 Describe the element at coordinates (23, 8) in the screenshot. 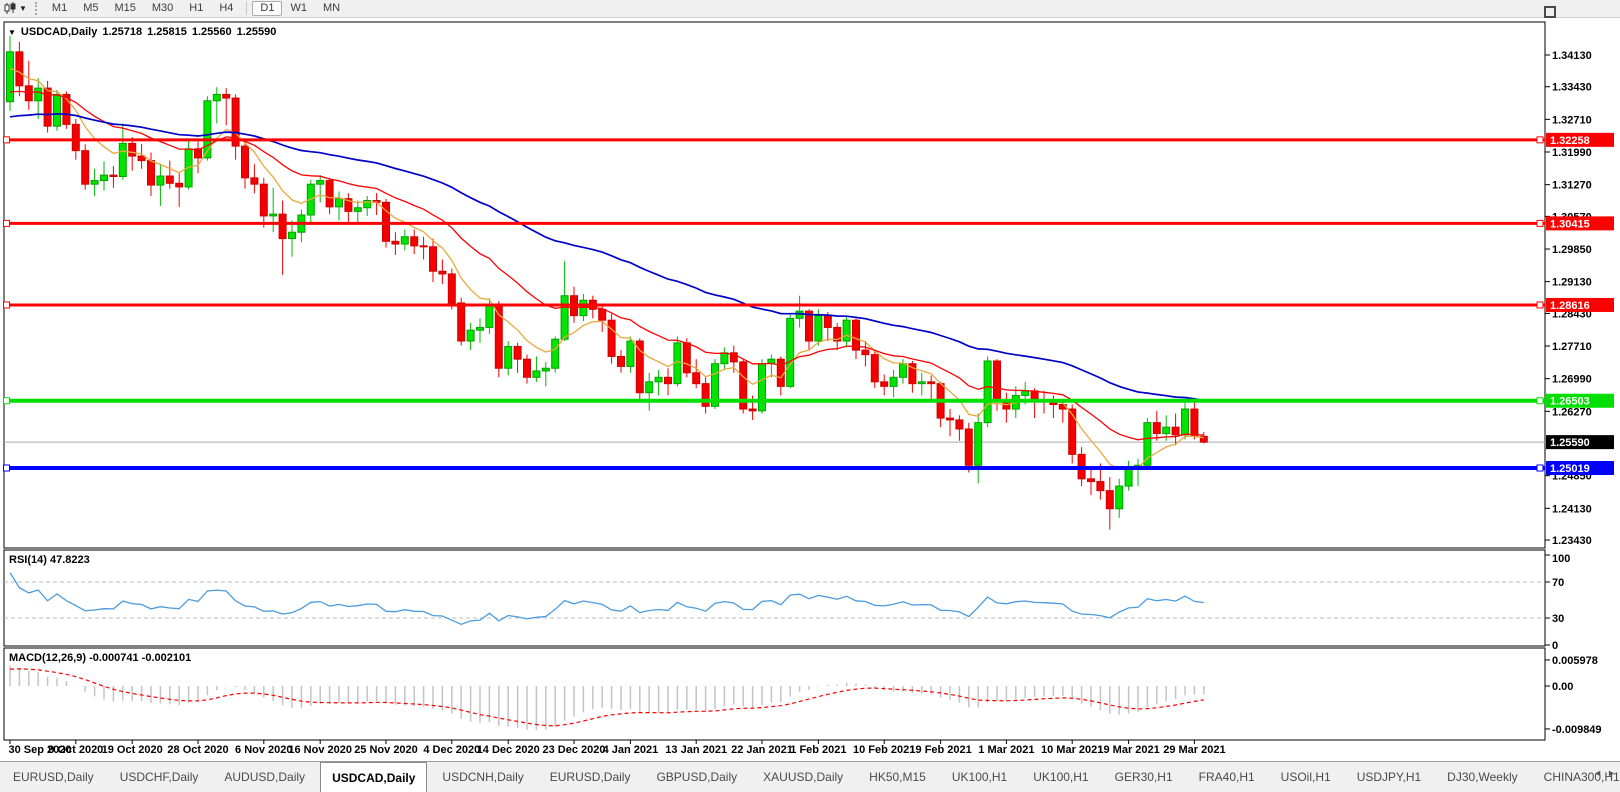

I see `chart-type-dropdown-icon: ▼` at that location.